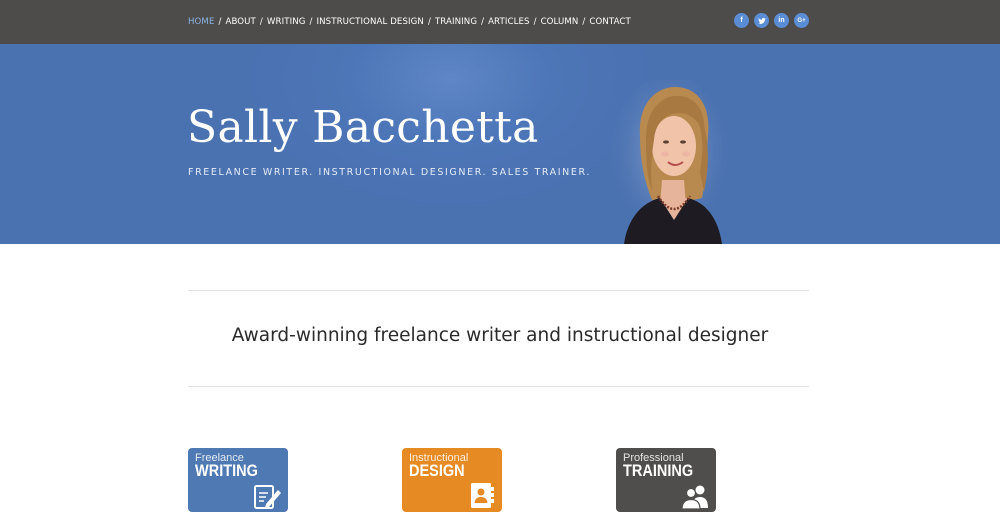 The height and width of the screenshot is (527, 1000). I want to click on nav-contact: CONTACT, so click(609, 22).